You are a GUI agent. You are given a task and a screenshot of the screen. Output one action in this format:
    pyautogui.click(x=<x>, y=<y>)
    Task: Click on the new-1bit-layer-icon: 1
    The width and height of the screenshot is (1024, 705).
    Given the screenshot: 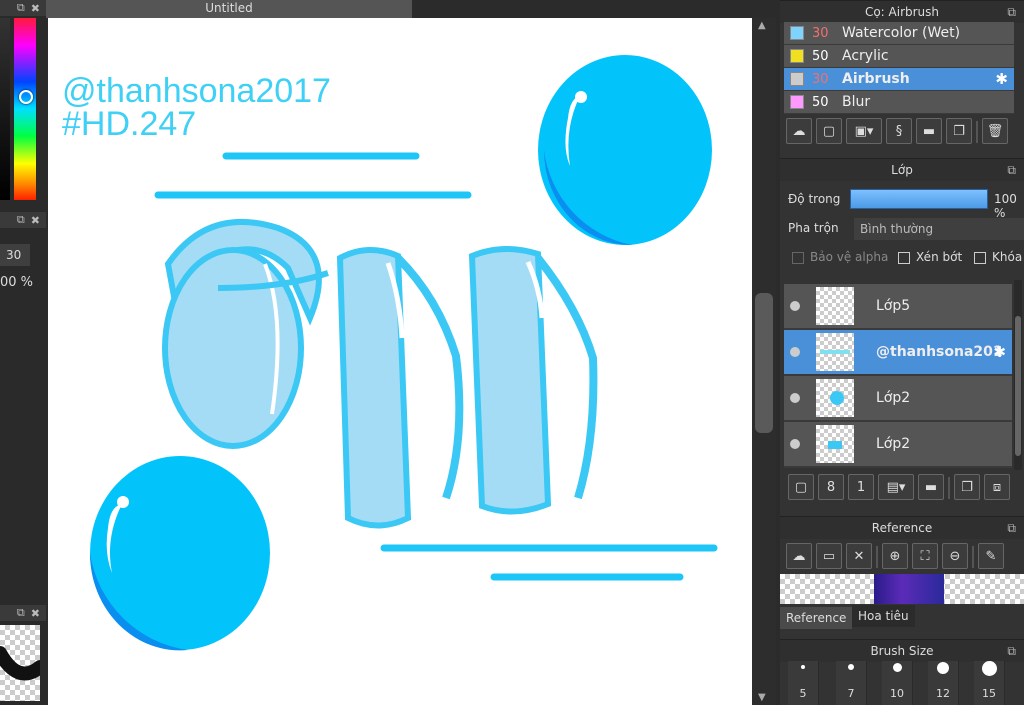 What is the action you would take?
    pyautogui.click(x=861, y=487)
    